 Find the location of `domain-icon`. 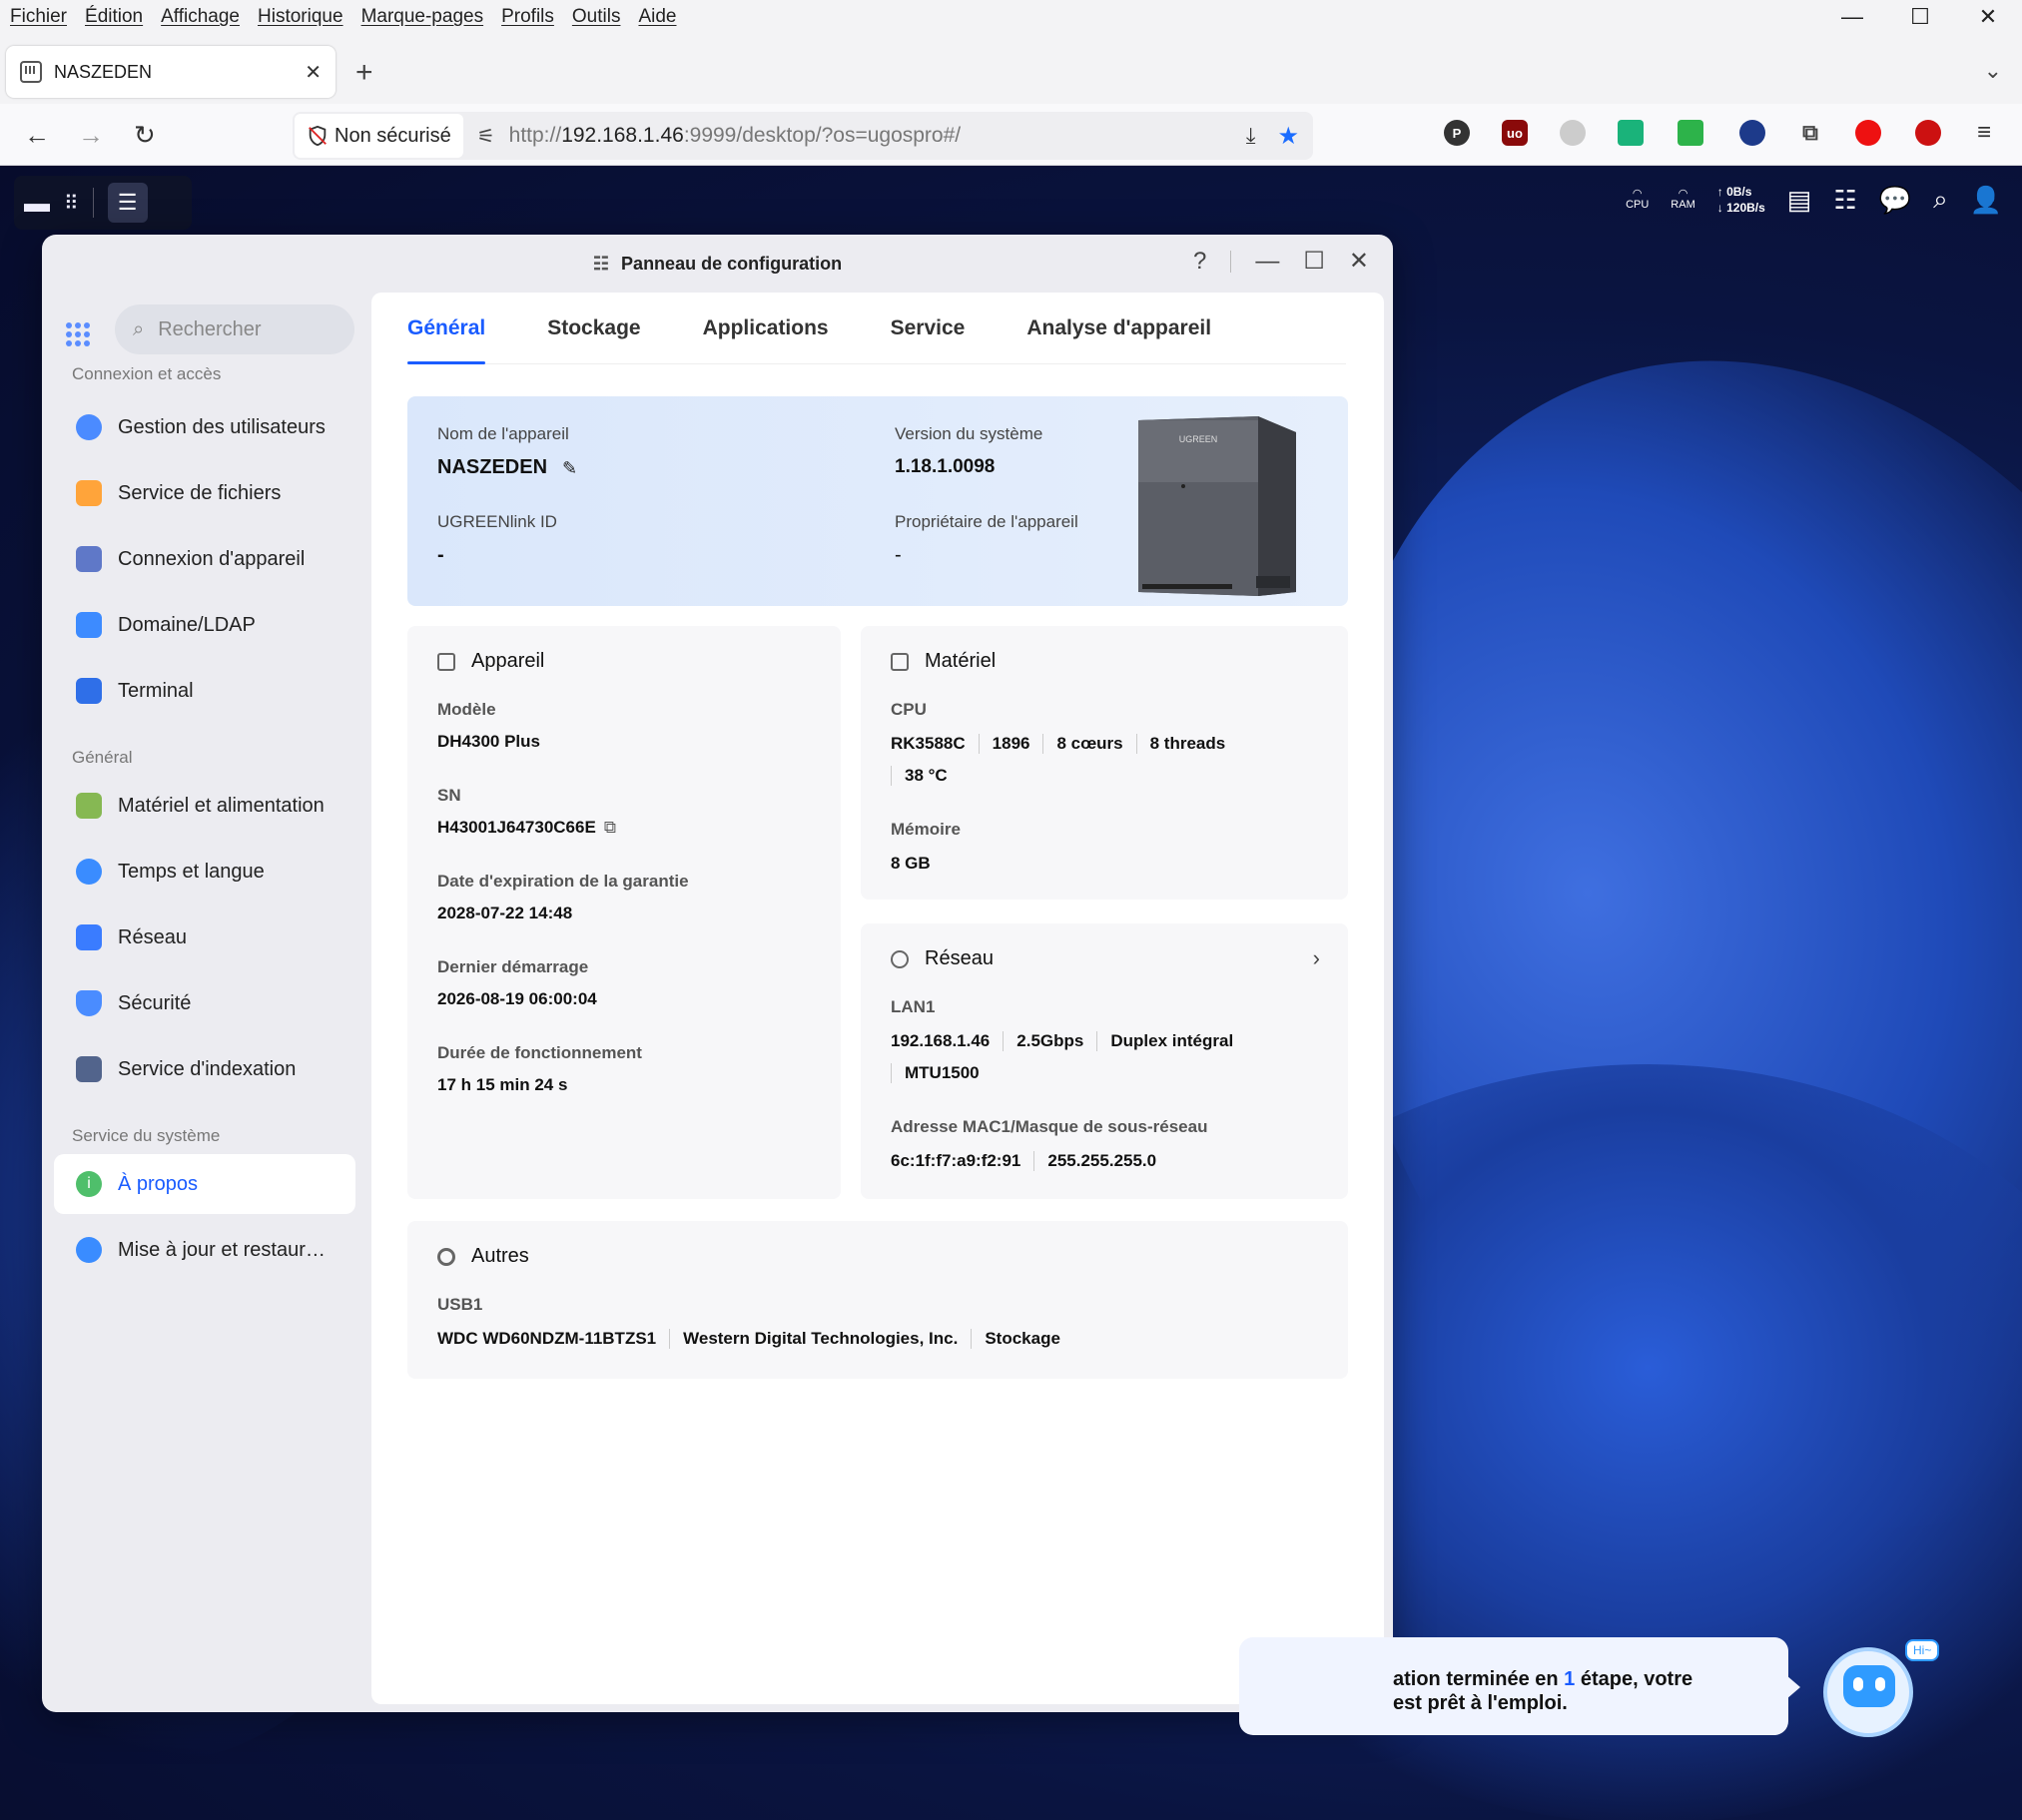

domain-icon is located at coordinates (89, 625).